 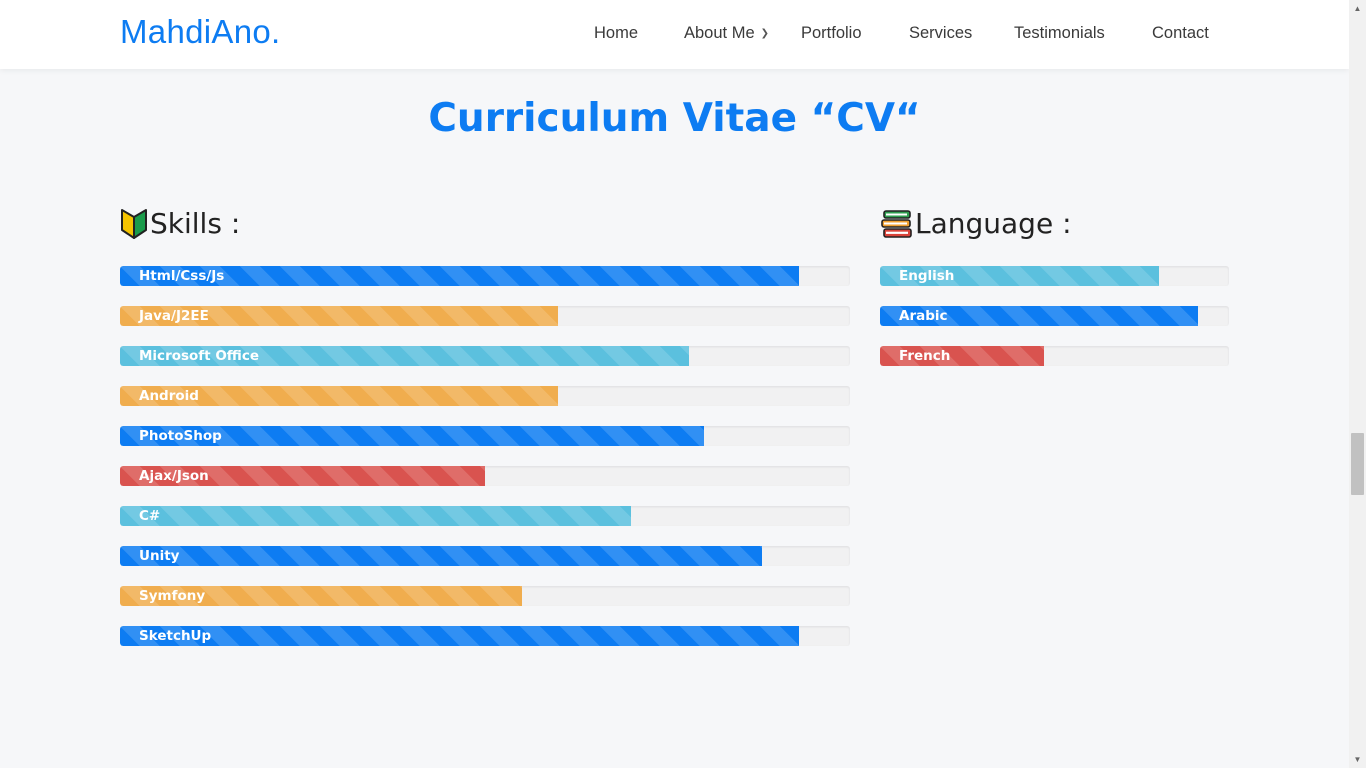 What do you see at coordinates (1357, 464) in the screenshot?
I see `scrollbar-thumb` at bounding box center [1357, 464].